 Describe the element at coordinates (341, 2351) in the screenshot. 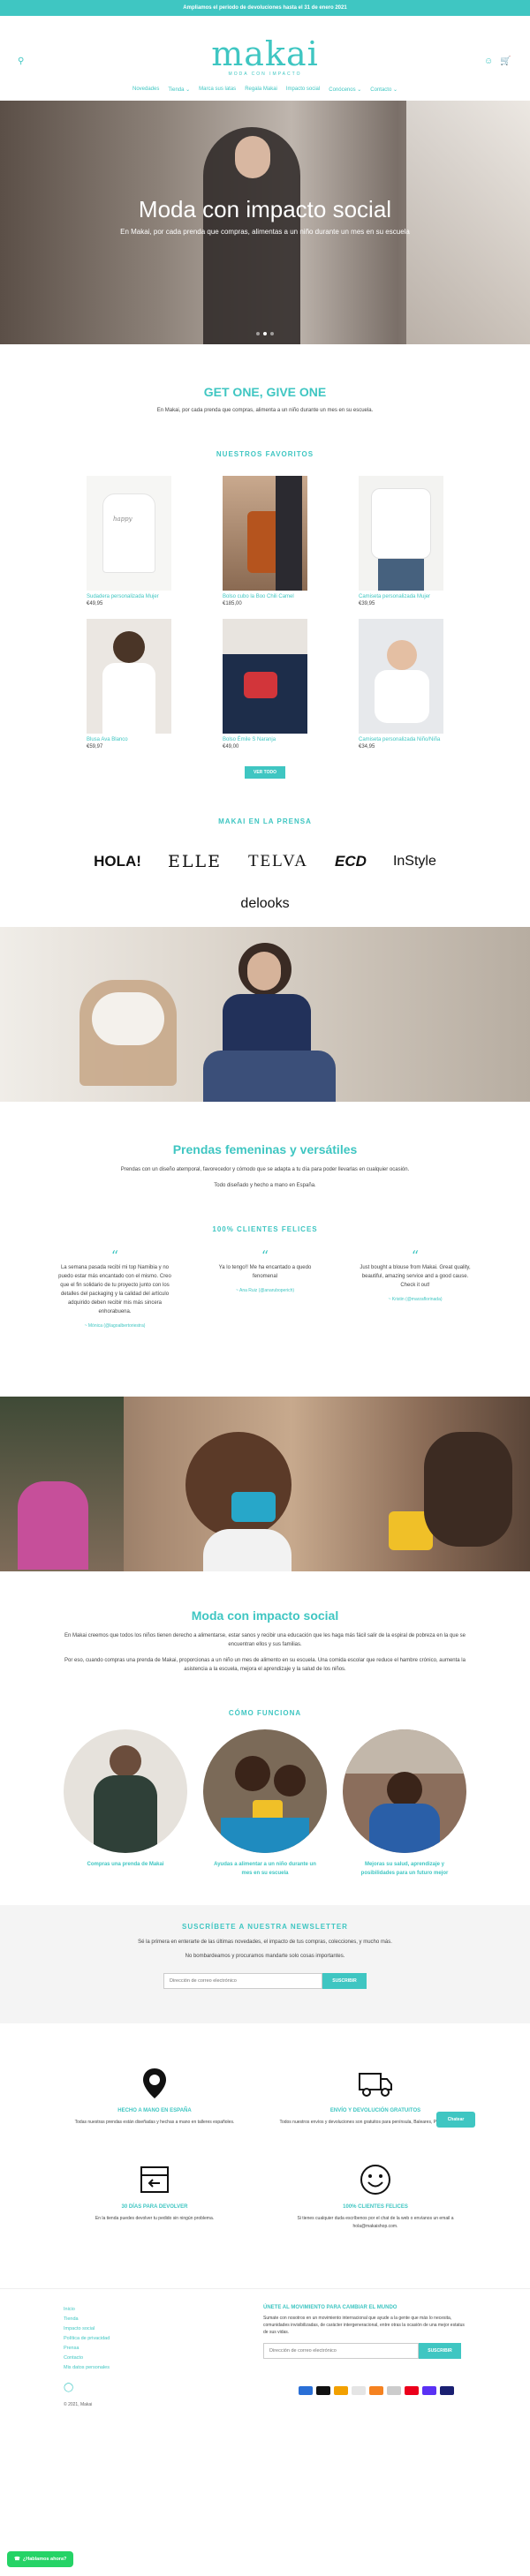

I see `footer-email-input` at that location.